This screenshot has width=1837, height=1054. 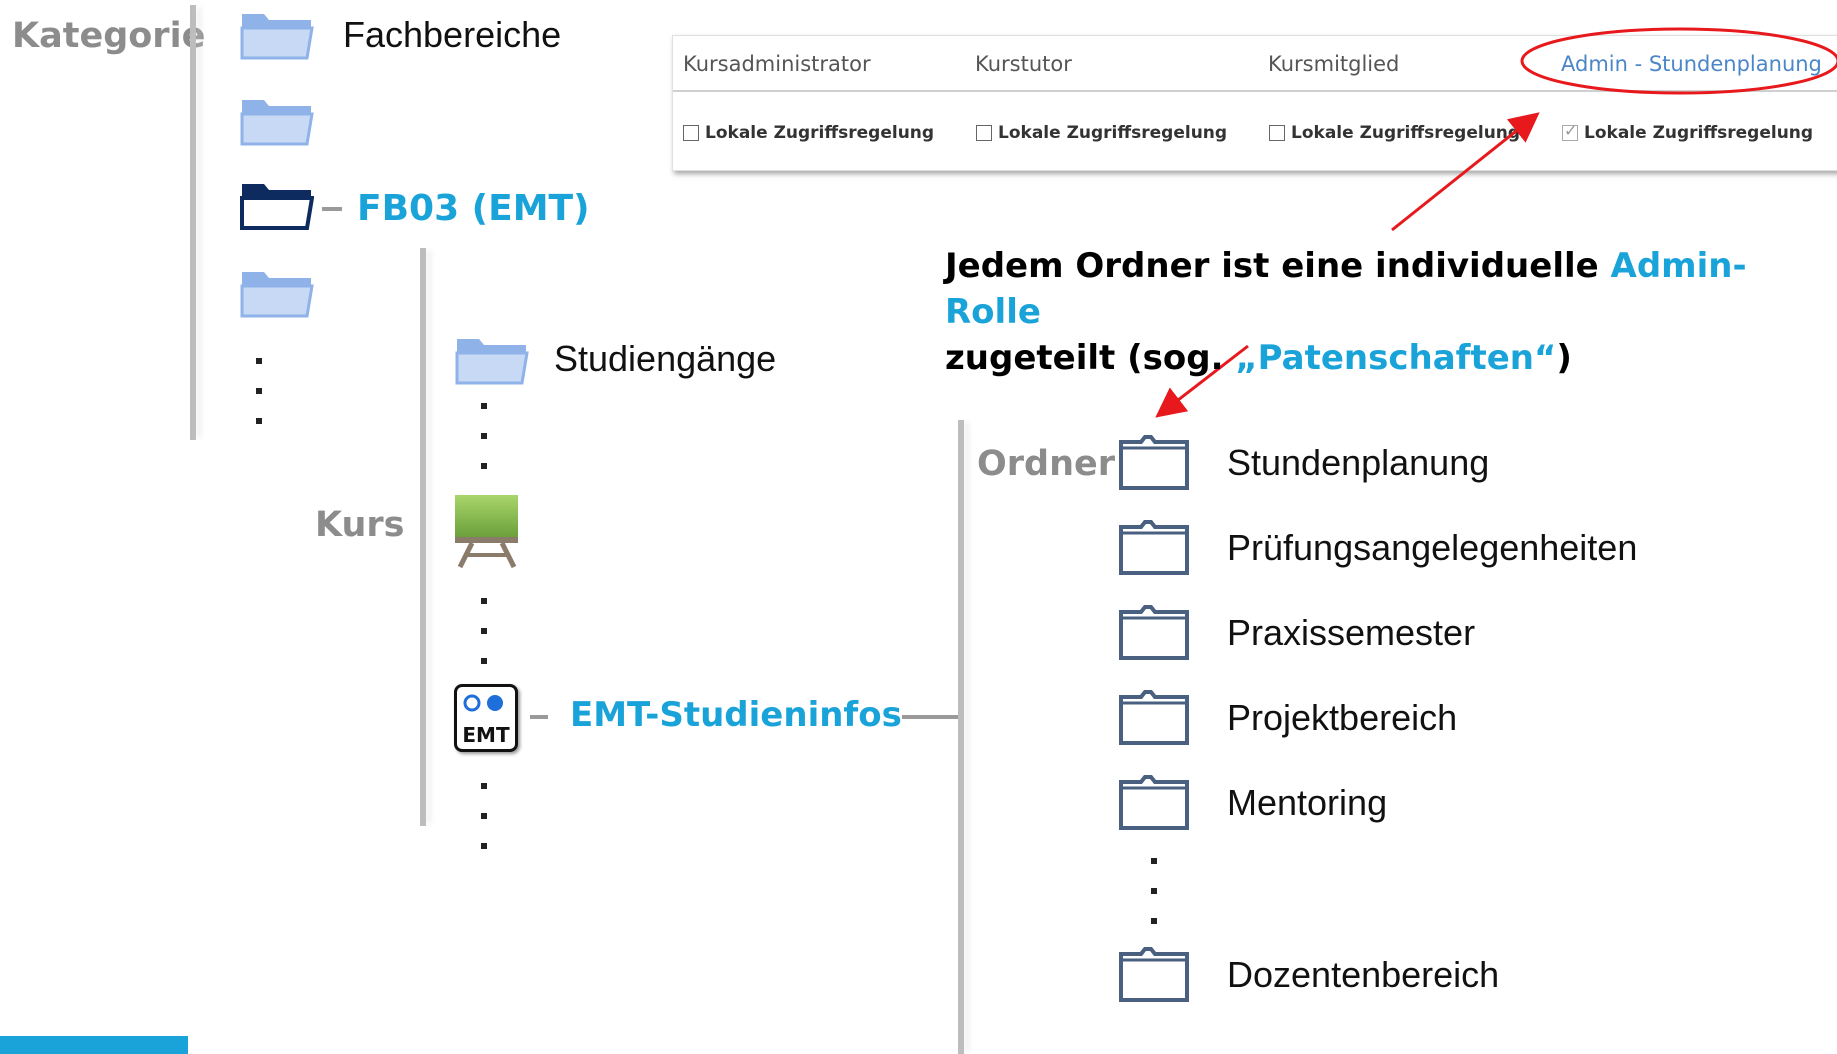 What do you see at coordinates (1564, 358) in the screenshot?
I see `annotation-line2-suffix: )` at bounding box center [1564, 358].